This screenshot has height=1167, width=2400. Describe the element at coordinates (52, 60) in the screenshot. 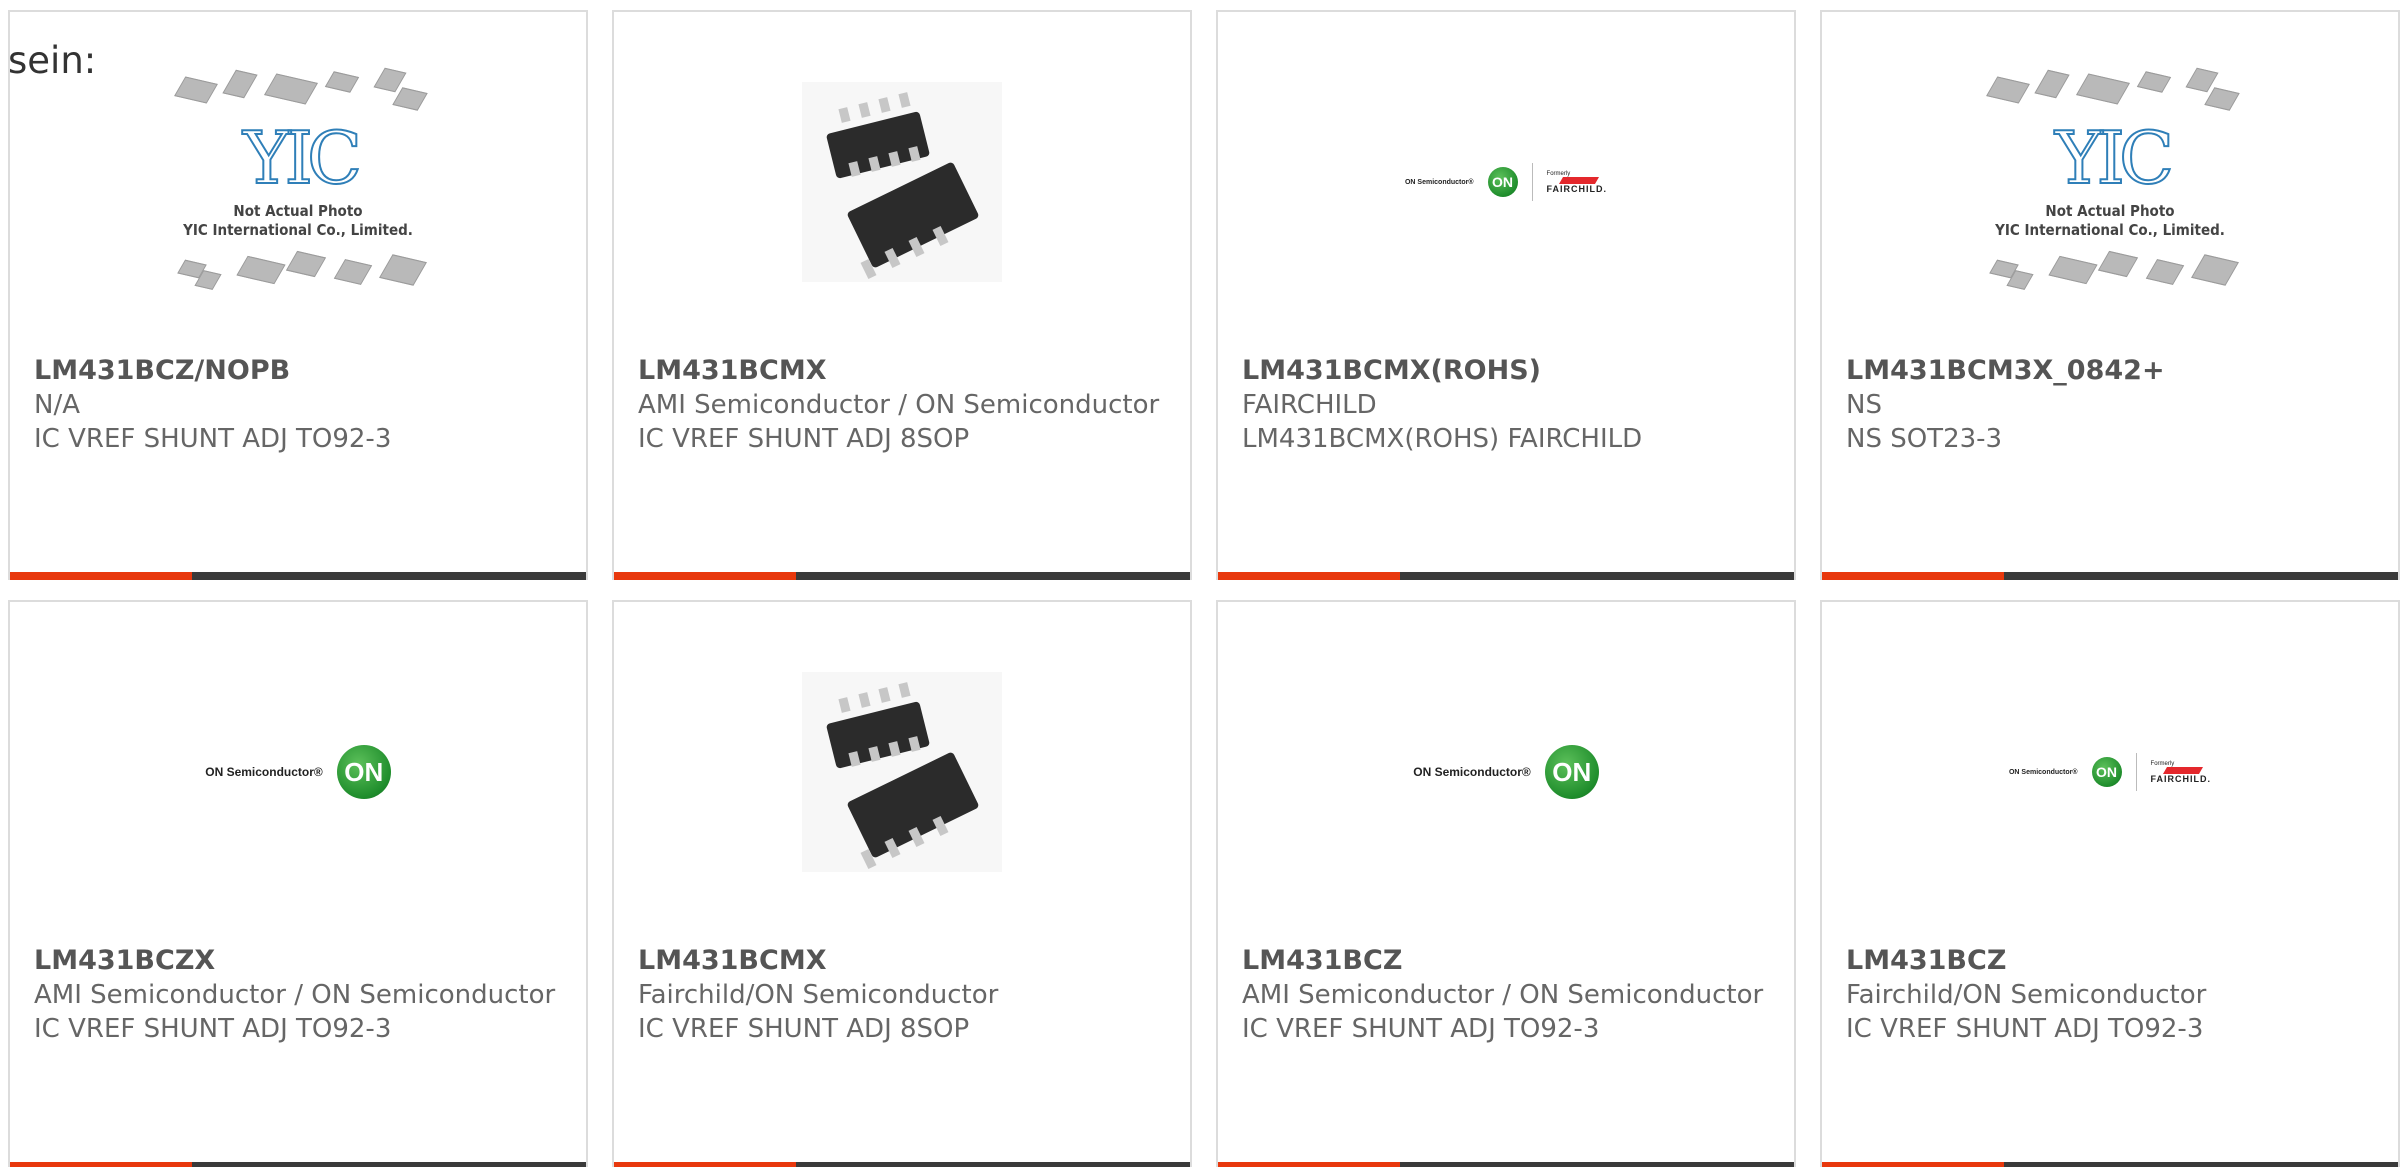

I see `intro-text: sein:` at that location.